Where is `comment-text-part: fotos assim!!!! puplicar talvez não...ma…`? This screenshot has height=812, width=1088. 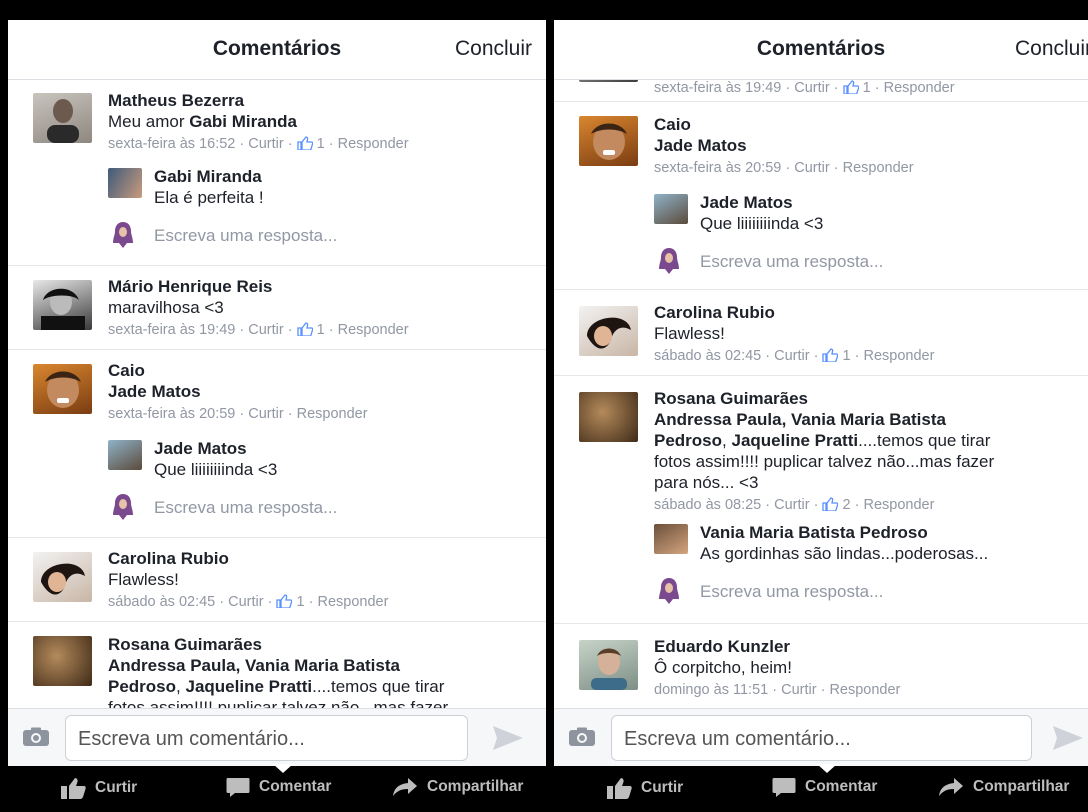
comment-text-part: fotos assim!!!! puplicar talvez não...ma… is located at coordinates (824, 461).